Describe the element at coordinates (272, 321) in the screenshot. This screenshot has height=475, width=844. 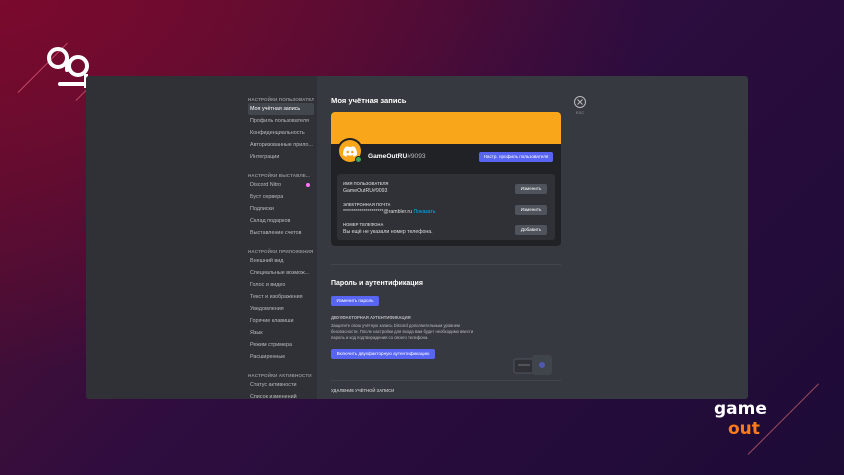
I see `sidebar-item-label: Горячие клавиши` at that location.